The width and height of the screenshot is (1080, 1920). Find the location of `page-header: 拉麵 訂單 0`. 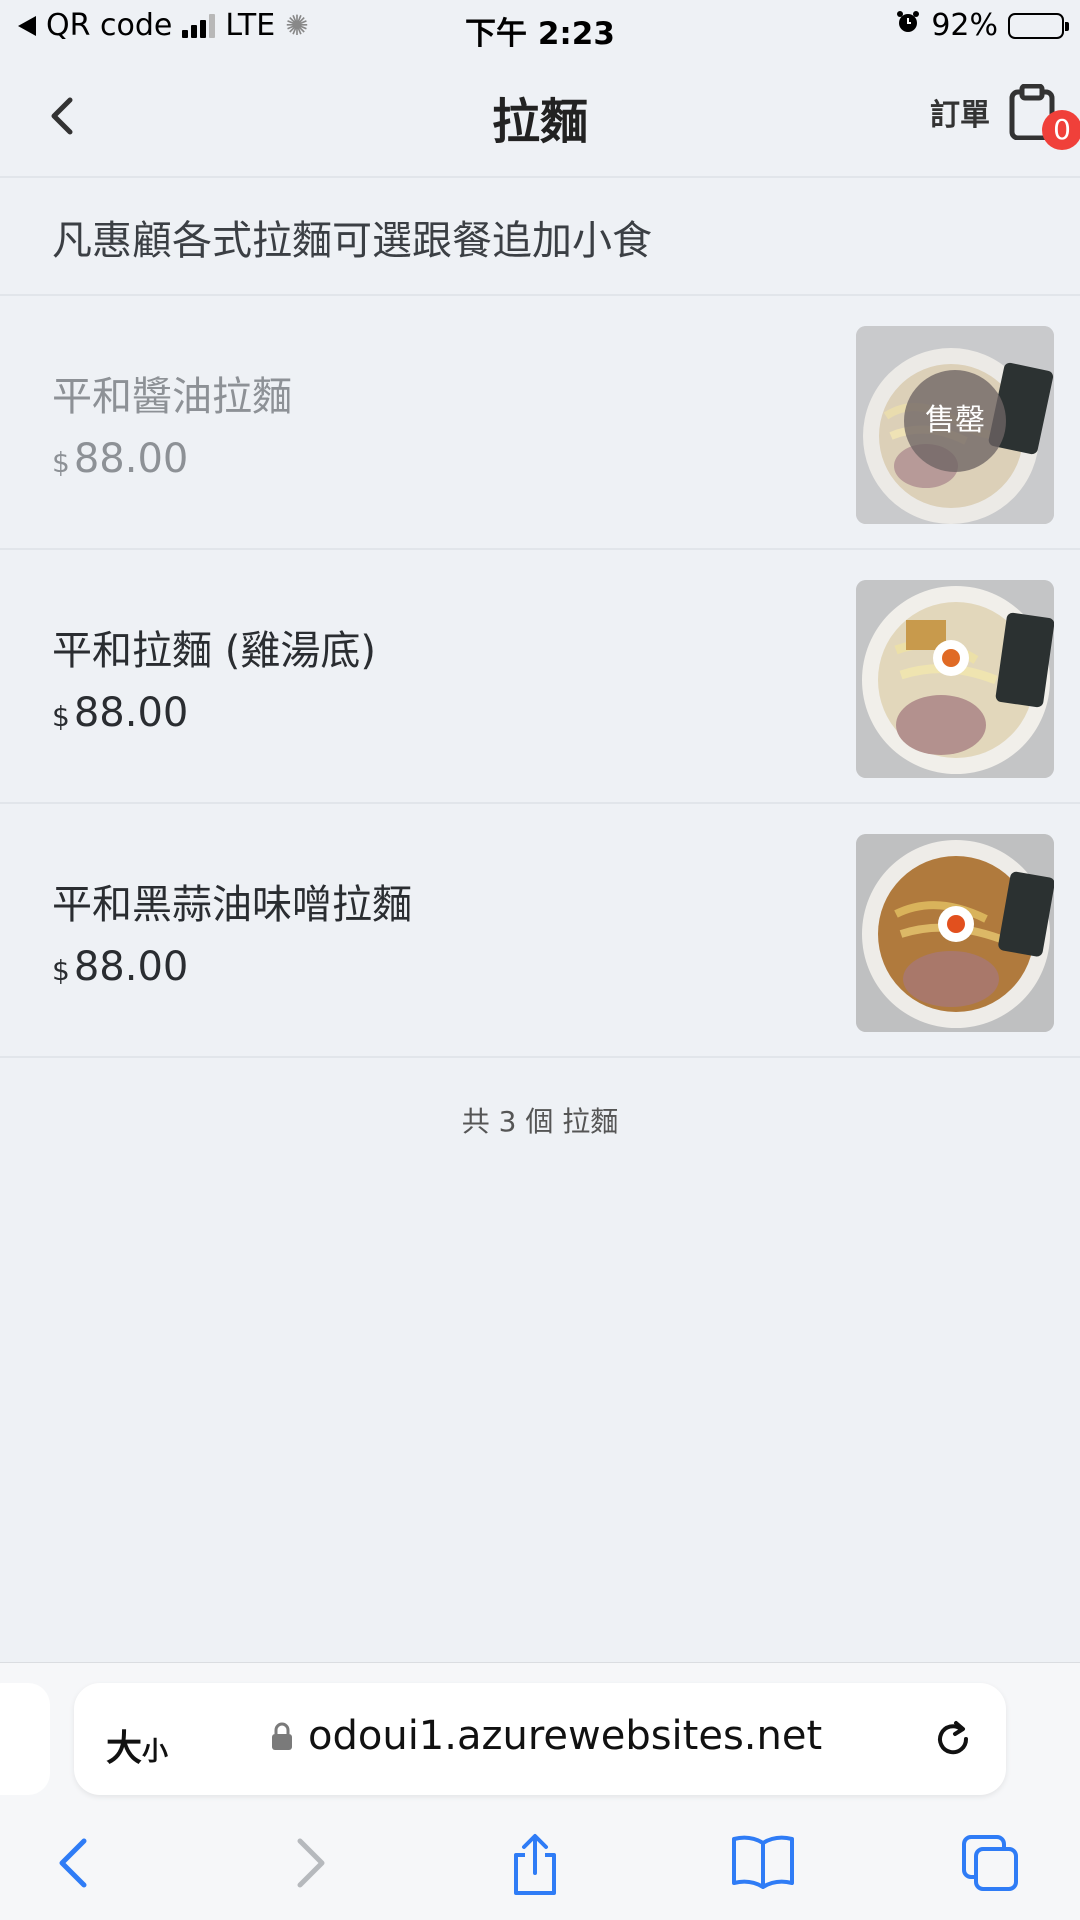

page-header: 拉麵 訂單 0 is located at coordinates (540, 116).